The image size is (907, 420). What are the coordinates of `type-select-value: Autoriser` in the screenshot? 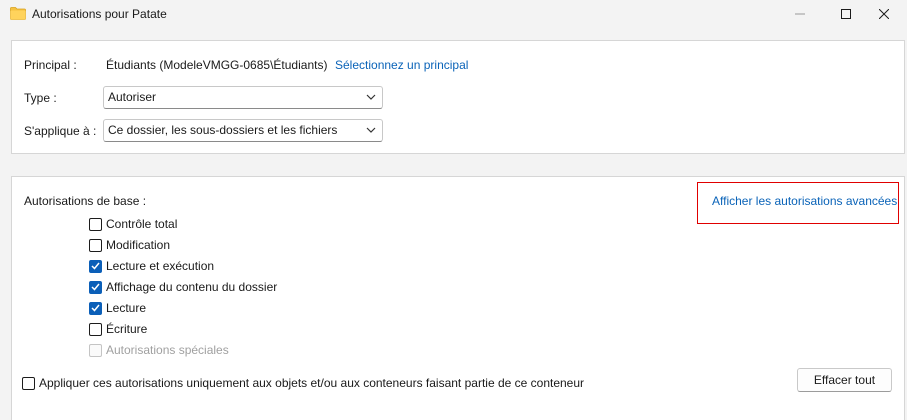 It's located at (132, 97).